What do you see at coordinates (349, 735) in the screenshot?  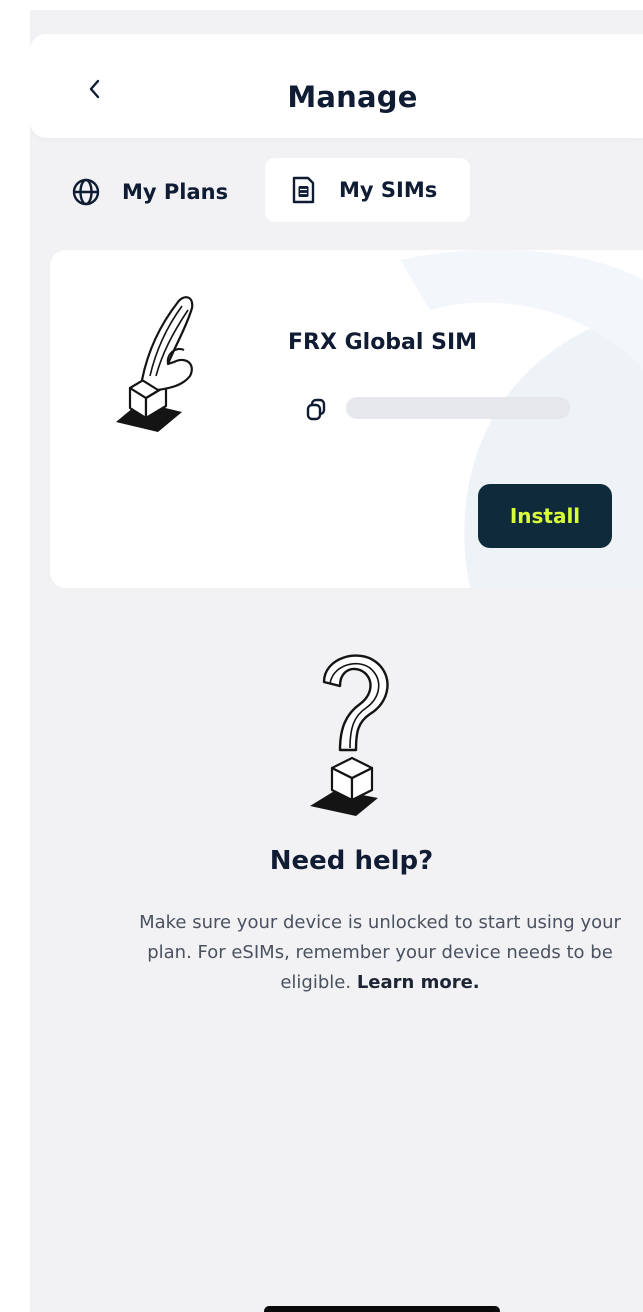 I see `question-mark-illustration` at bounding box center [349, 735].